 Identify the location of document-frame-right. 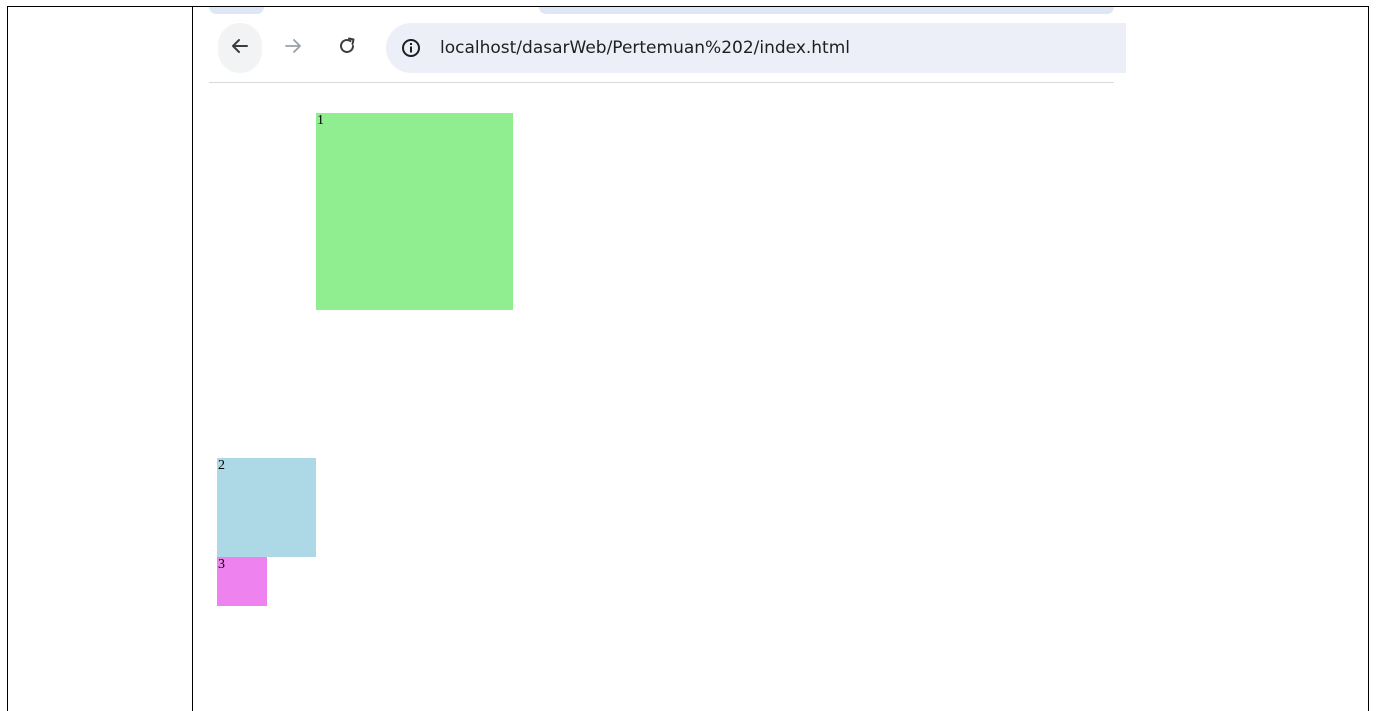
(1368, 358).